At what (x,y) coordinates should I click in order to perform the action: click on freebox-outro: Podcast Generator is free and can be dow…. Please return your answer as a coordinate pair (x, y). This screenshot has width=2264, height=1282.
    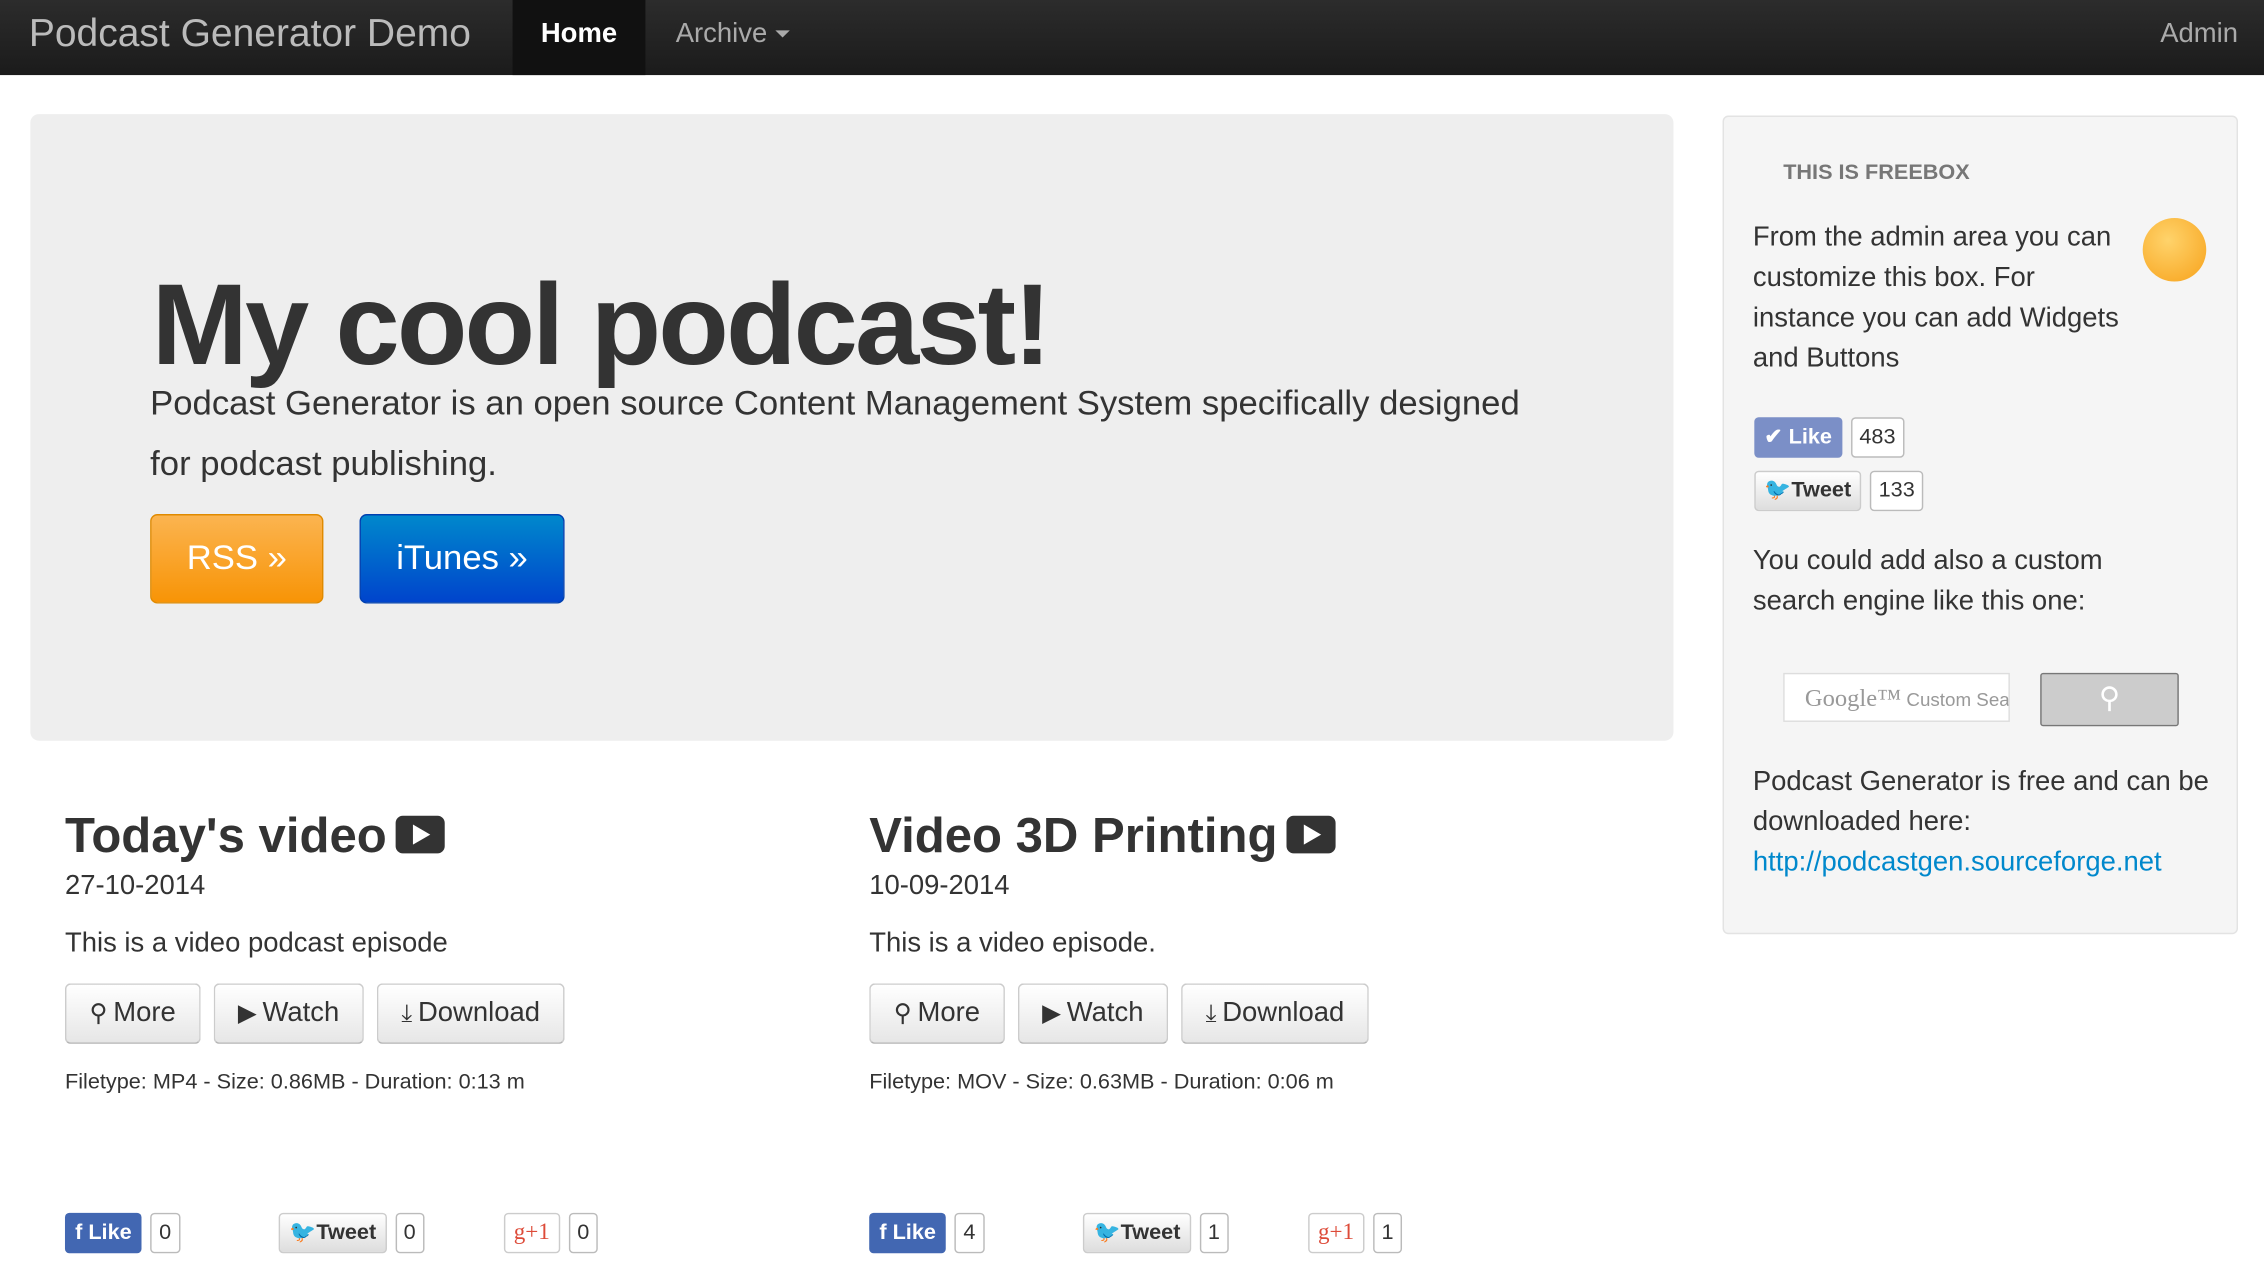
    Looking at the image, I should click on (1984, 822).